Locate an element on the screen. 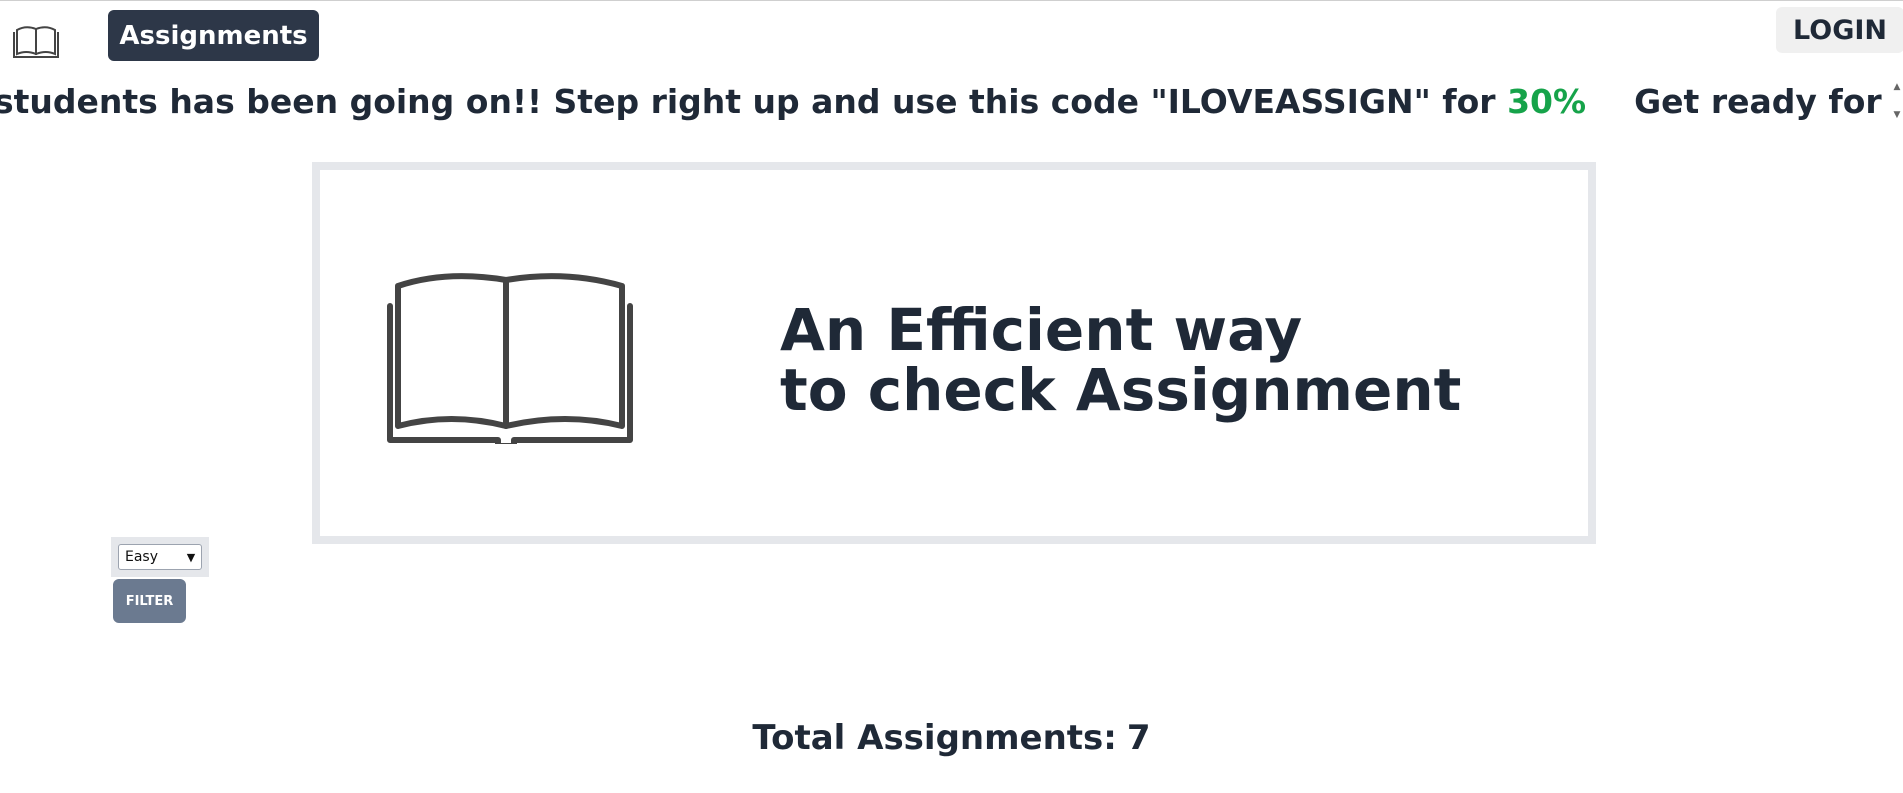  chevron-down-icon: ▼ is located at coordinates (191, 557).